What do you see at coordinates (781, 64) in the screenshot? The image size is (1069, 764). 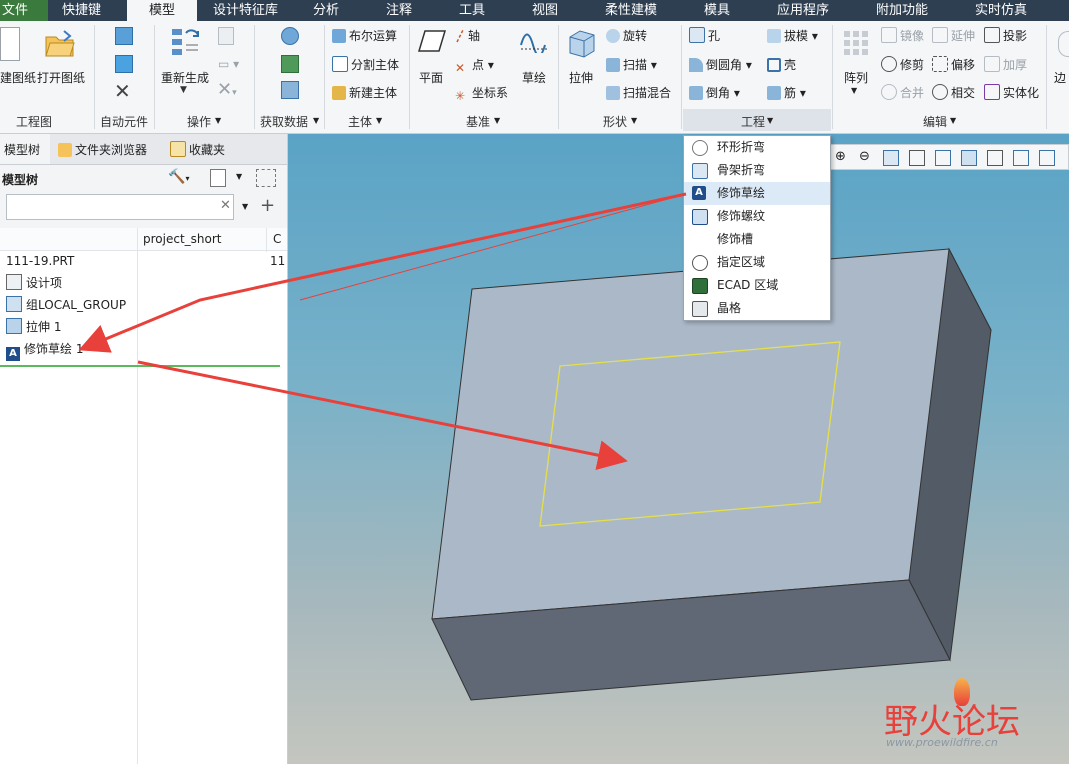 I see `shell-button: 壳` at bounding box center [781, 64].